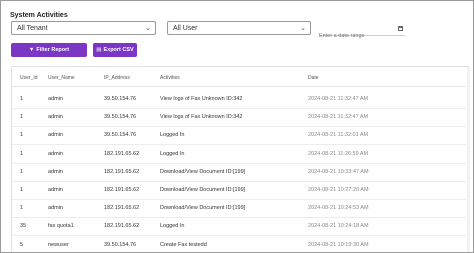 Image resolution: width=474 pixels, height=253 pixels. What do you see at coordinates (170, 78) in the screenshot?
I see `column-header-activities: Activities` at bounding box center [170, 78].